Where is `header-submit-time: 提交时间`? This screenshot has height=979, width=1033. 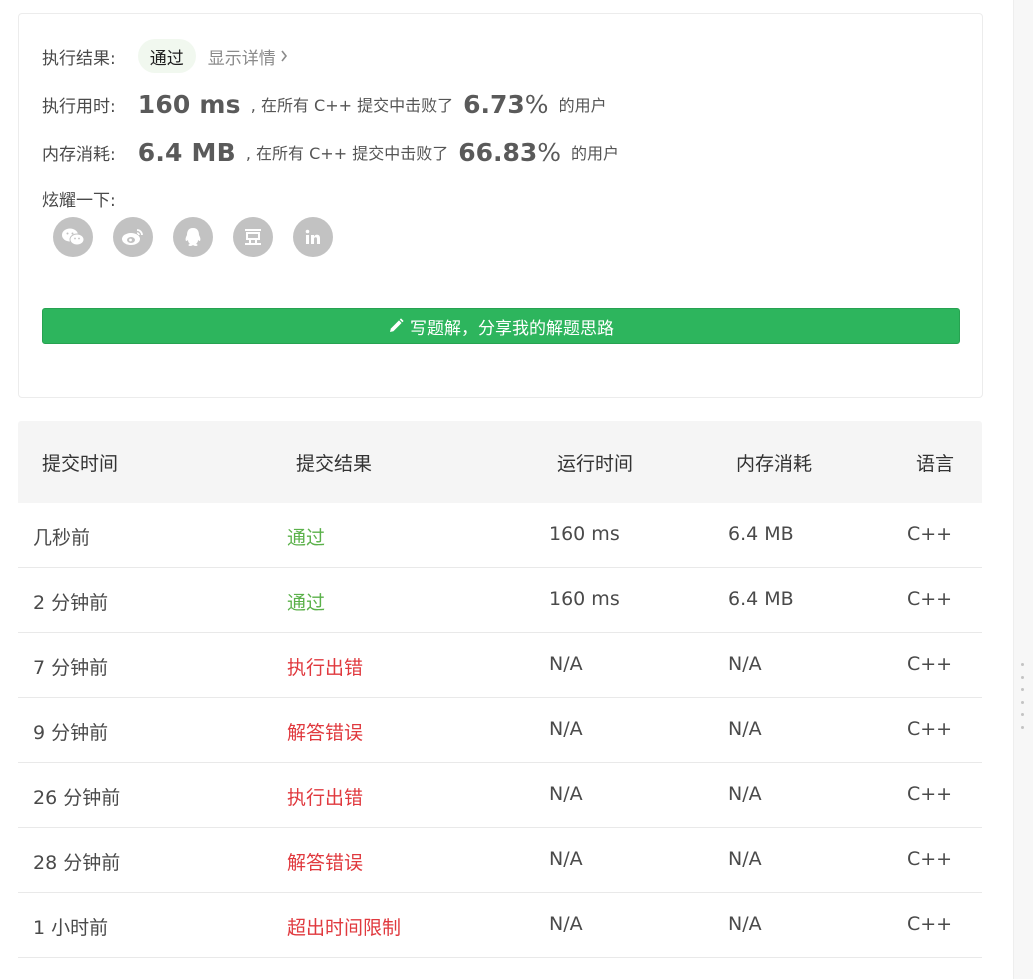 header-submit-time: 提交时间 is located at coordinates (80, 464).